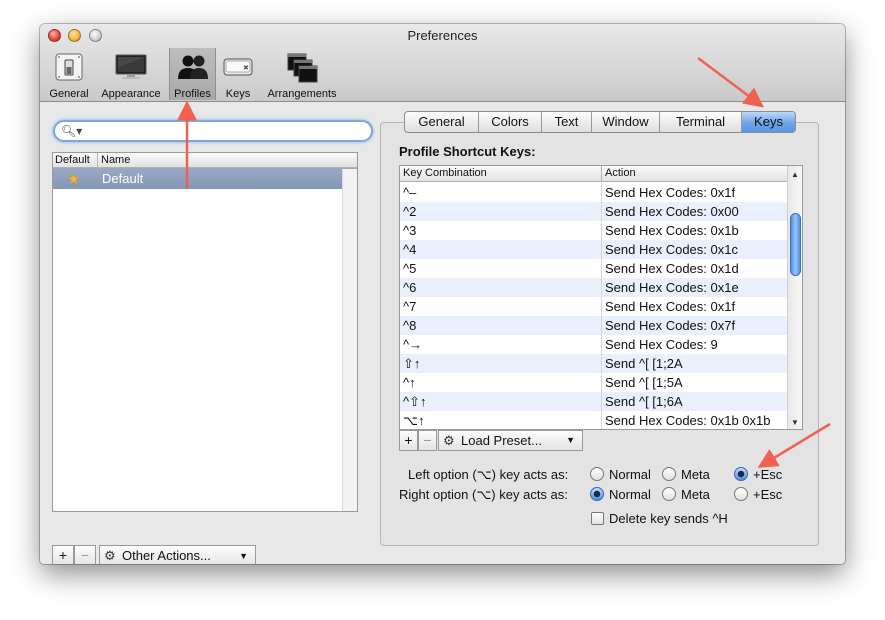  What do you see at coordinates (688, 420) in the screenshot?
I see `action-cell: Send Hex Codes: 0x1b 0x1b` at bounding box center [688, 420].